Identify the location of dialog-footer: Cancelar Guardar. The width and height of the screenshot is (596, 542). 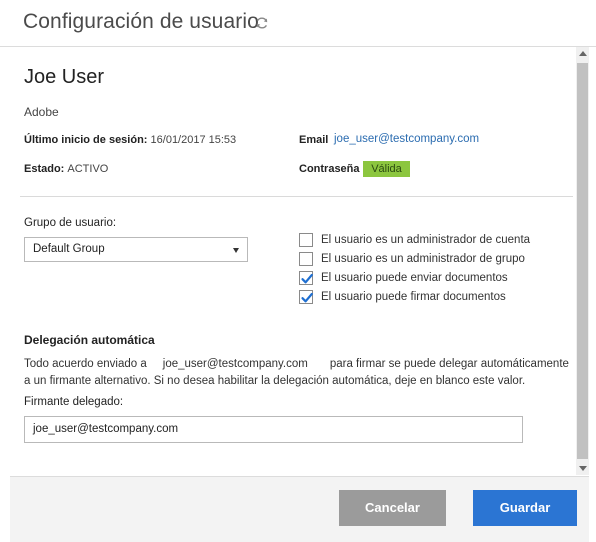
(299, 509).